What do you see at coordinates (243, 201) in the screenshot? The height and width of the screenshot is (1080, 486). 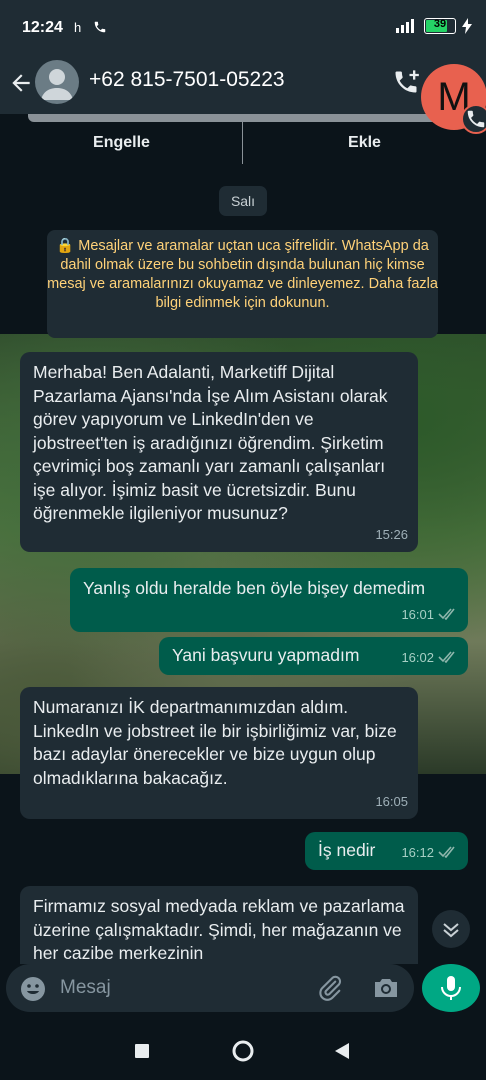 I see `date-separator: Salı` at bounding box center [243, 201].